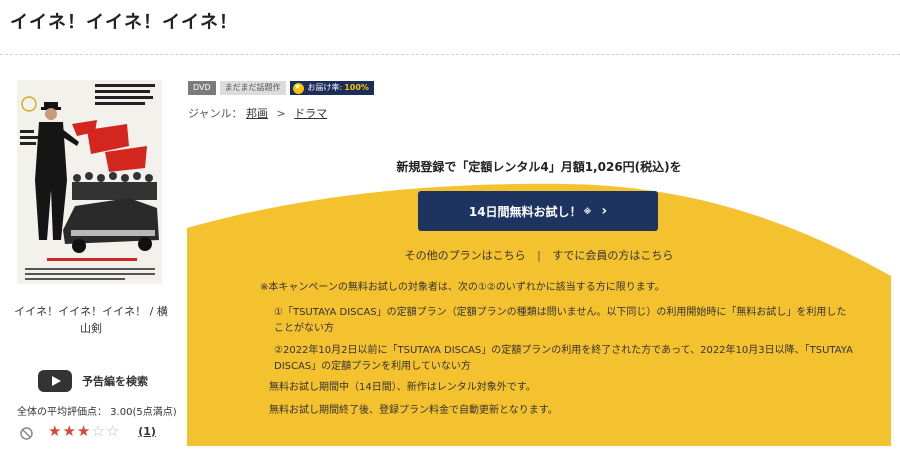 The width and height of the screenshot is (900, 451). What do you see at coordinates (539, 167) in the screenshot?
I see `campaign-headline: 新規登録で「定額レンタル4」月額1,026円(税込)を` at bounding box center [539, 167].